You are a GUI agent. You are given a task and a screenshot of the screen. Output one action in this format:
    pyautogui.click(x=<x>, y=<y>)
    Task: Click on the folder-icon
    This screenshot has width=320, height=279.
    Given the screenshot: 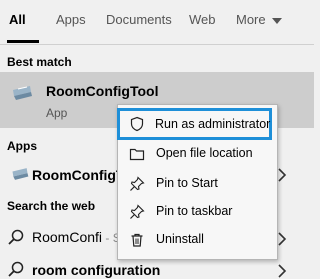 What is the action you would take?
    pyautogui.click(x=137, y=154)
    